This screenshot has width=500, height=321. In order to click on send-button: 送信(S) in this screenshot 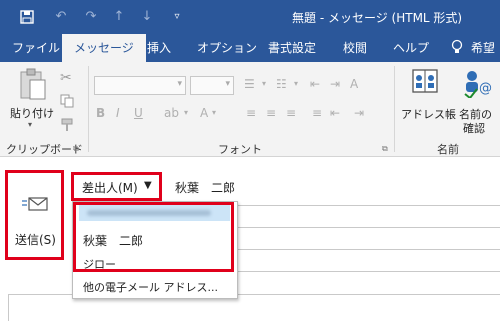, I will do `click(34, 215)`.